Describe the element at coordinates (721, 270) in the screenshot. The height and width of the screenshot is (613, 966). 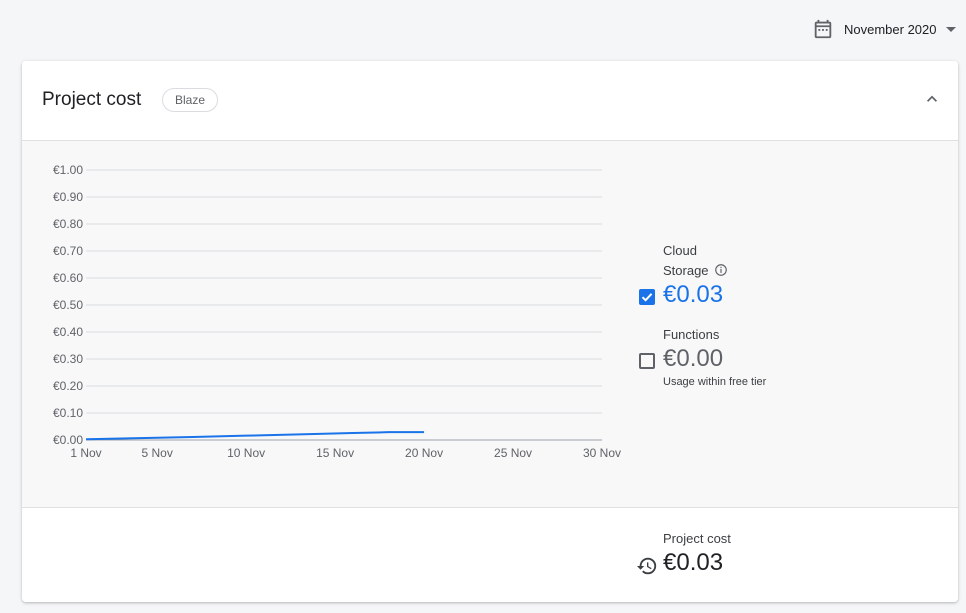
I see `info-icon` at that location.